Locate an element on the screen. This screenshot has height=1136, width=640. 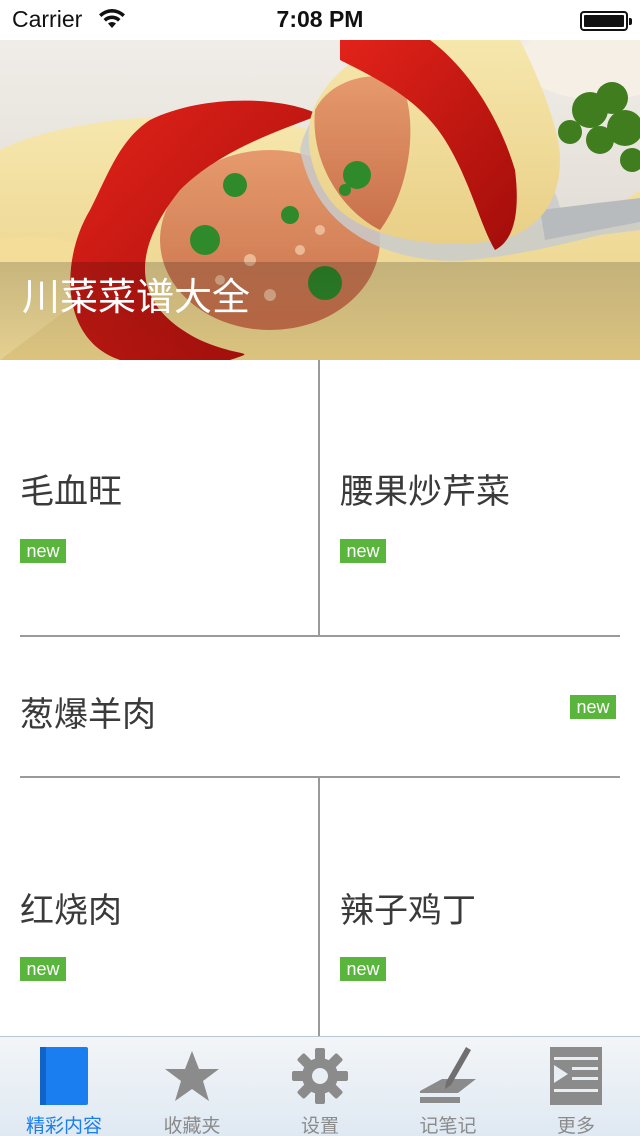
hero-title: 川菜菜谱大全 is located at coordinates (136, 297).